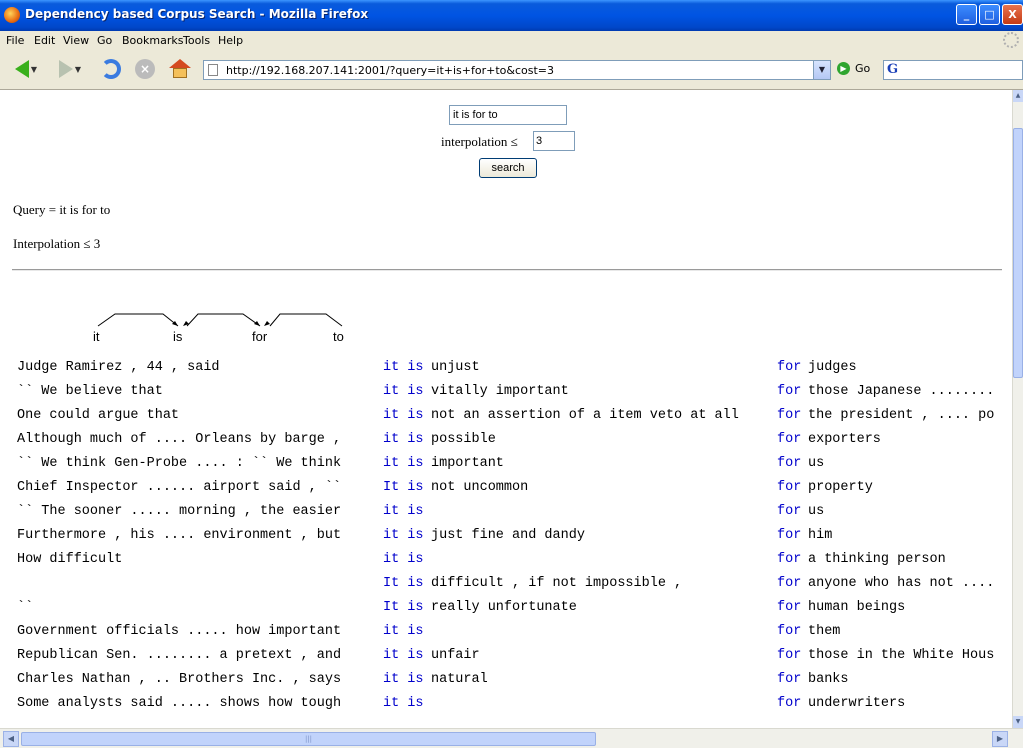 The image size is (1023, 748). Describe the element at coordinates (857, 703) in the screenshot. I see `result-right-context: underwriters` at that location.